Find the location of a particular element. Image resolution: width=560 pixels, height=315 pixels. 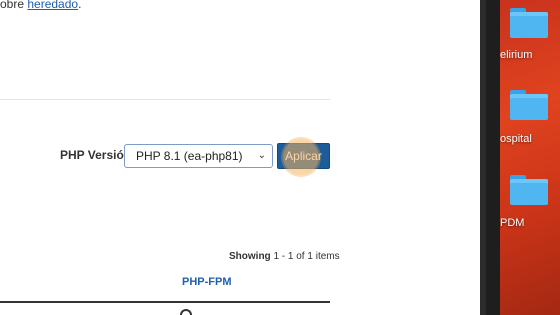

showing-range: 1 - 1 is located at coordinates (283, 256).